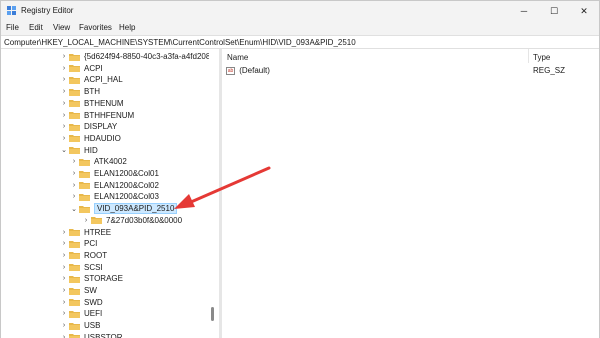 The height and width of the screenshot is (338, 600). Describe the element at coordinates (90, 290) in the screenshot. I see `tree-item-label: SW` at that location.